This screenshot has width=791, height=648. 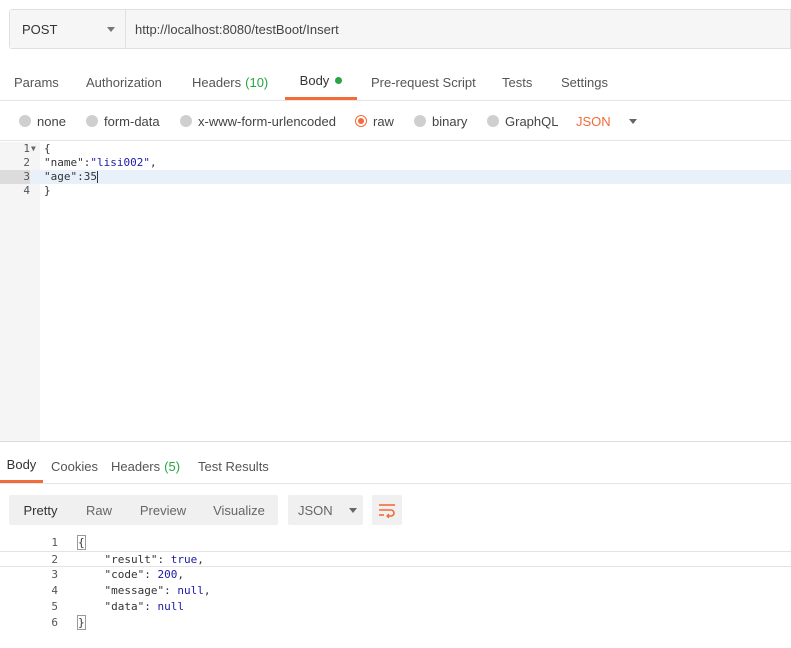 I want to click on fold-arrow-icon: ▼, so click(x=33, y=149).